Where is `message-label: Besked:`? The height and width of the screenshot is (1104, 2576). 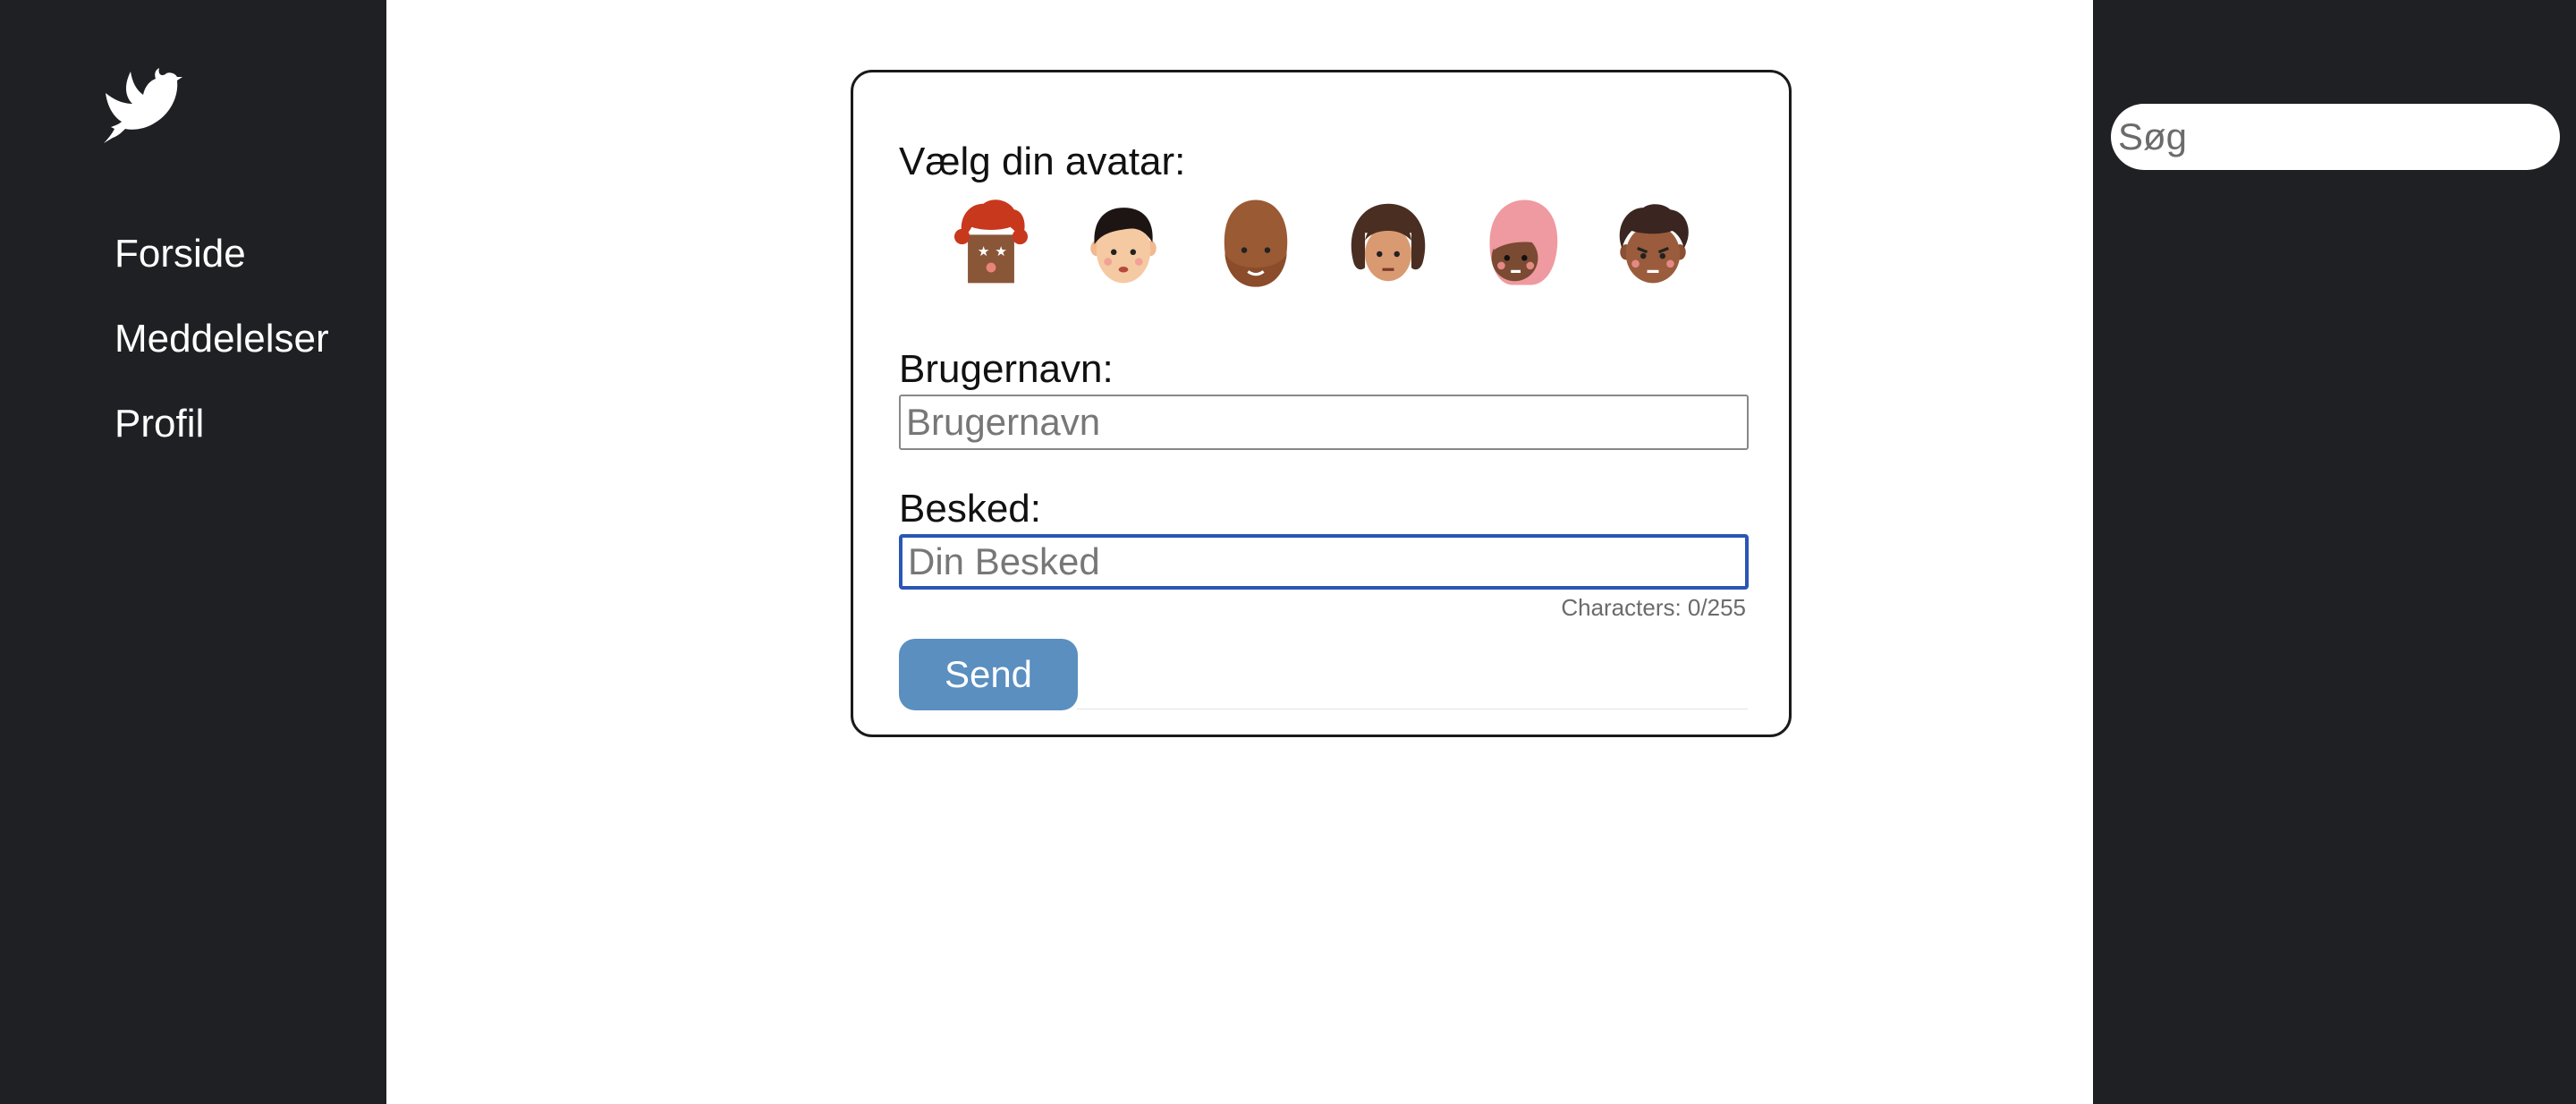
message-label: Besked: is located at coordinates (970, 509).